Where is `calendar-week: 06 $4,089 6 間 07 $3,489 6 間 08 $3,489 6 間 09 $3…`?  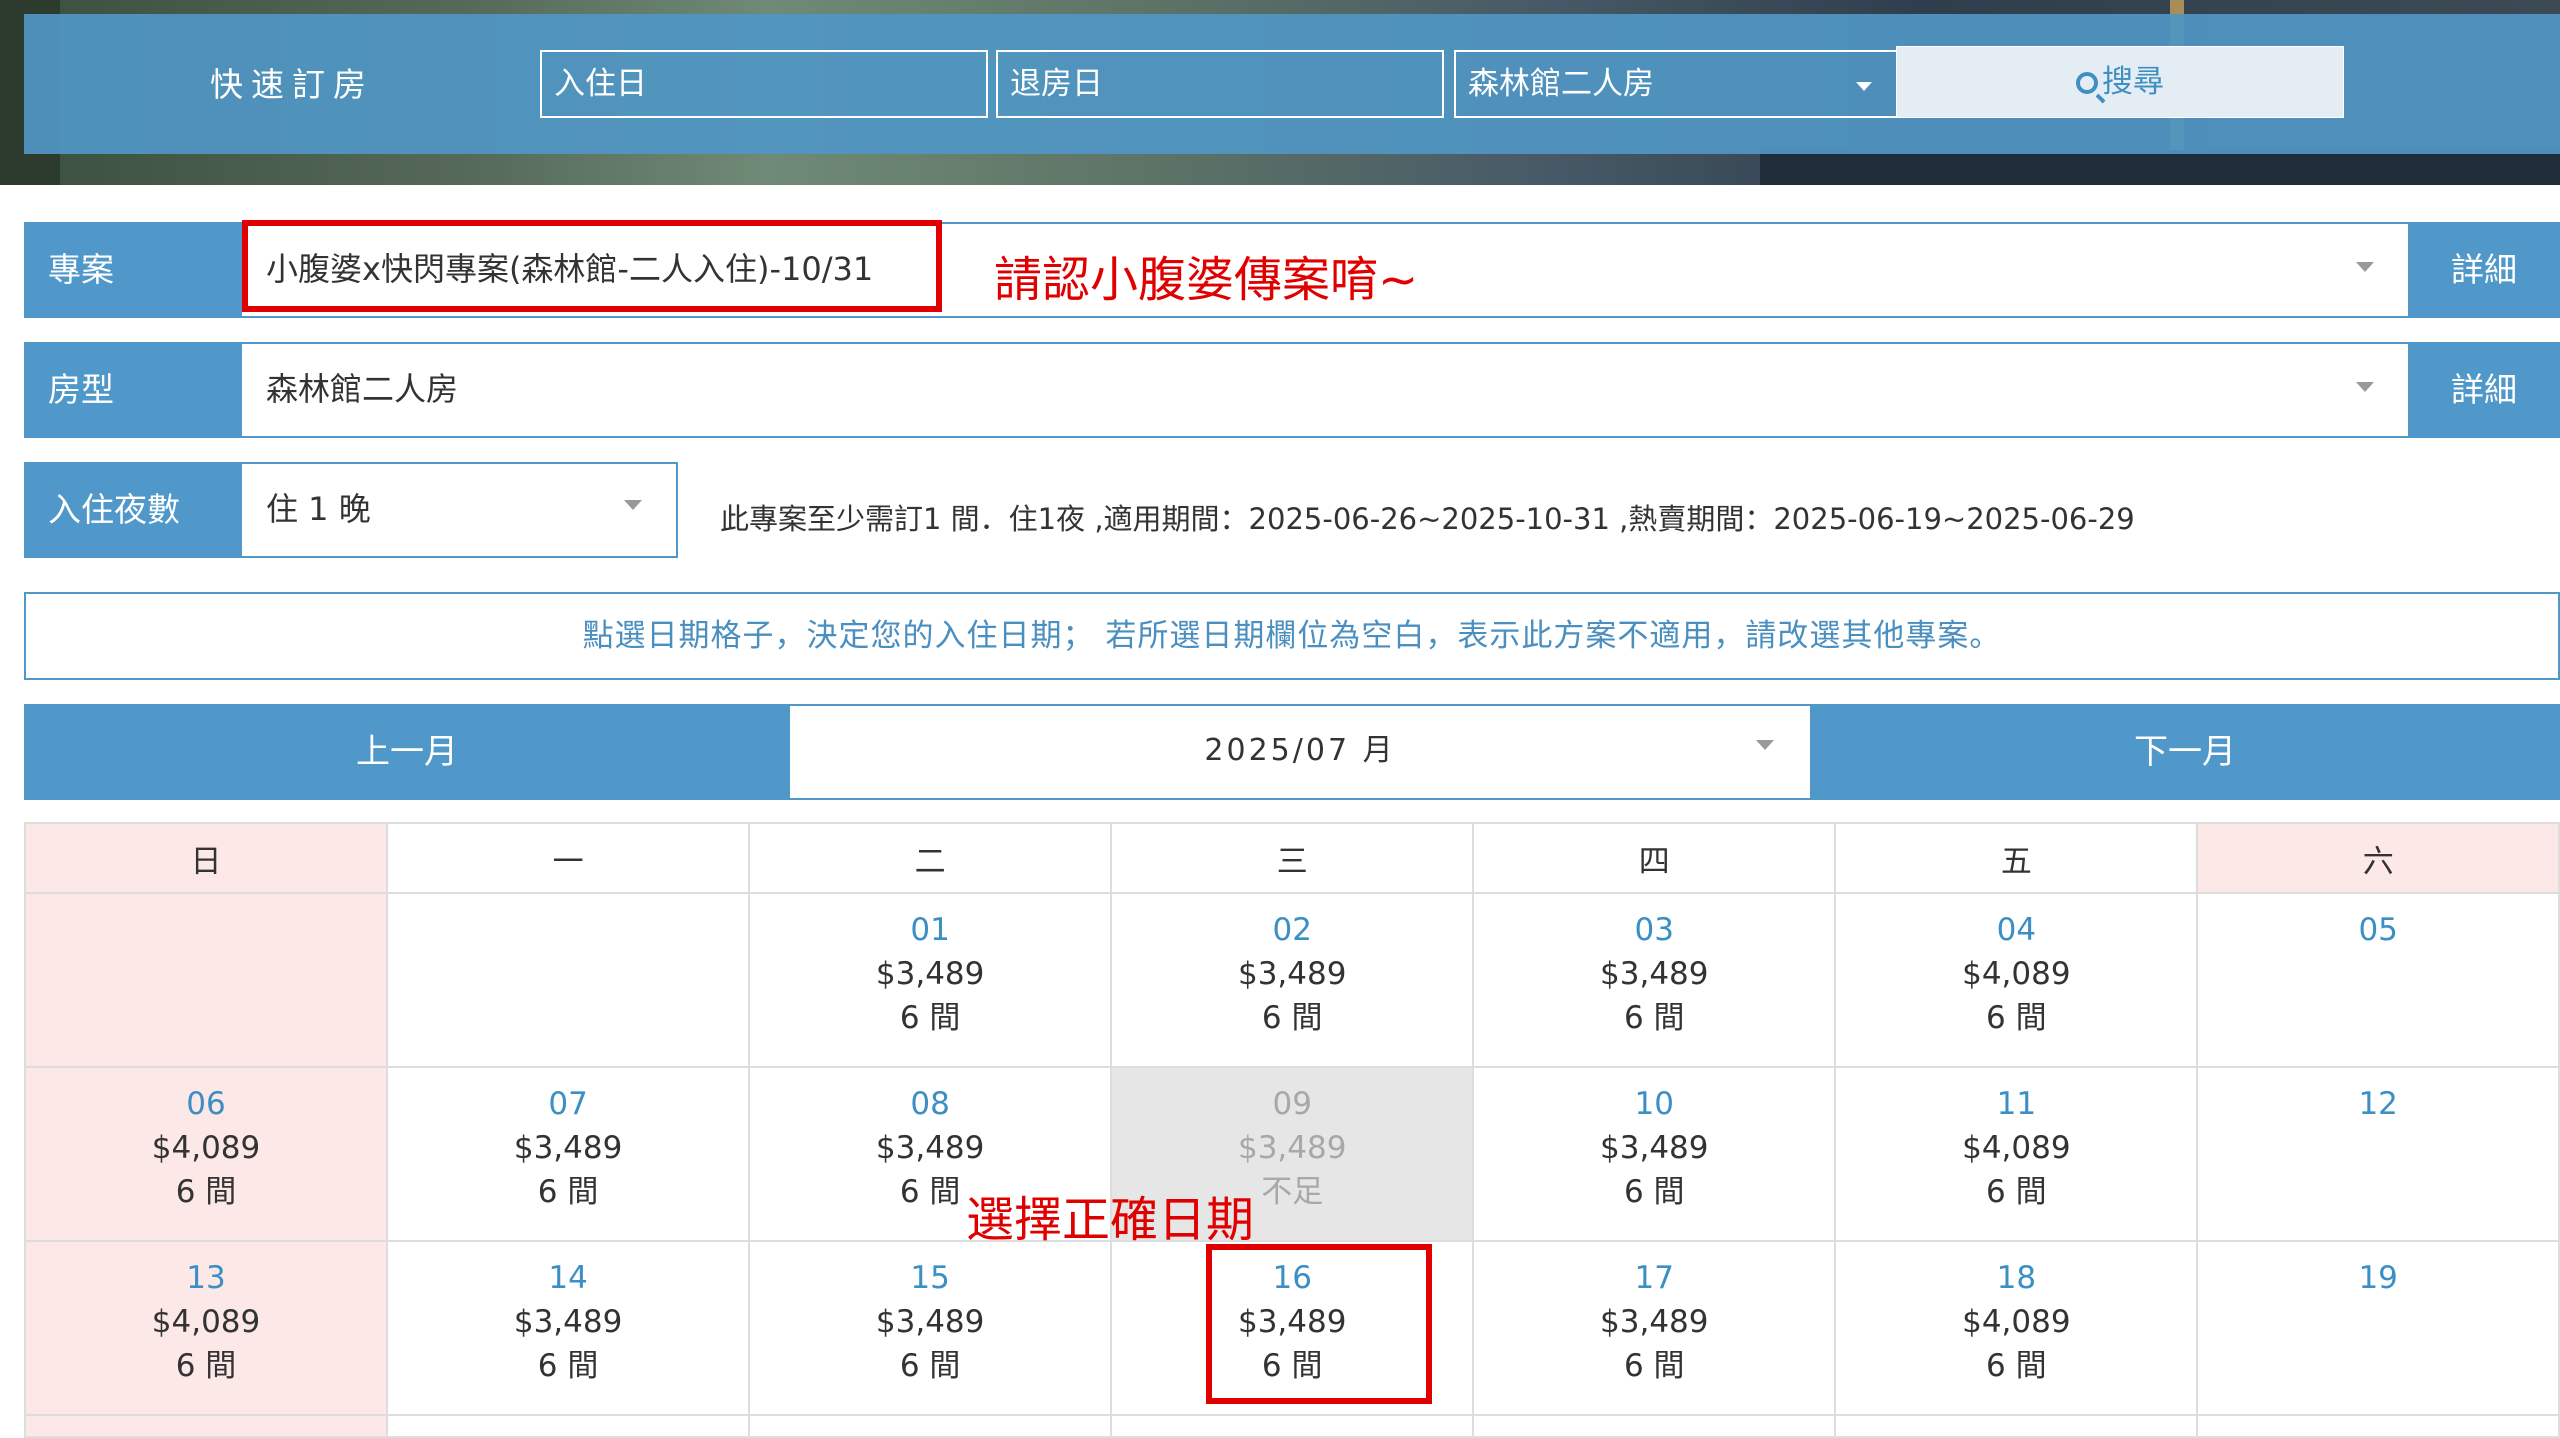 calendar-week: 06 $4,089 6 間 07 $3,489 6 間 08 $3,489 6 間 09 $3… is located at coordinates (1291, 1154).